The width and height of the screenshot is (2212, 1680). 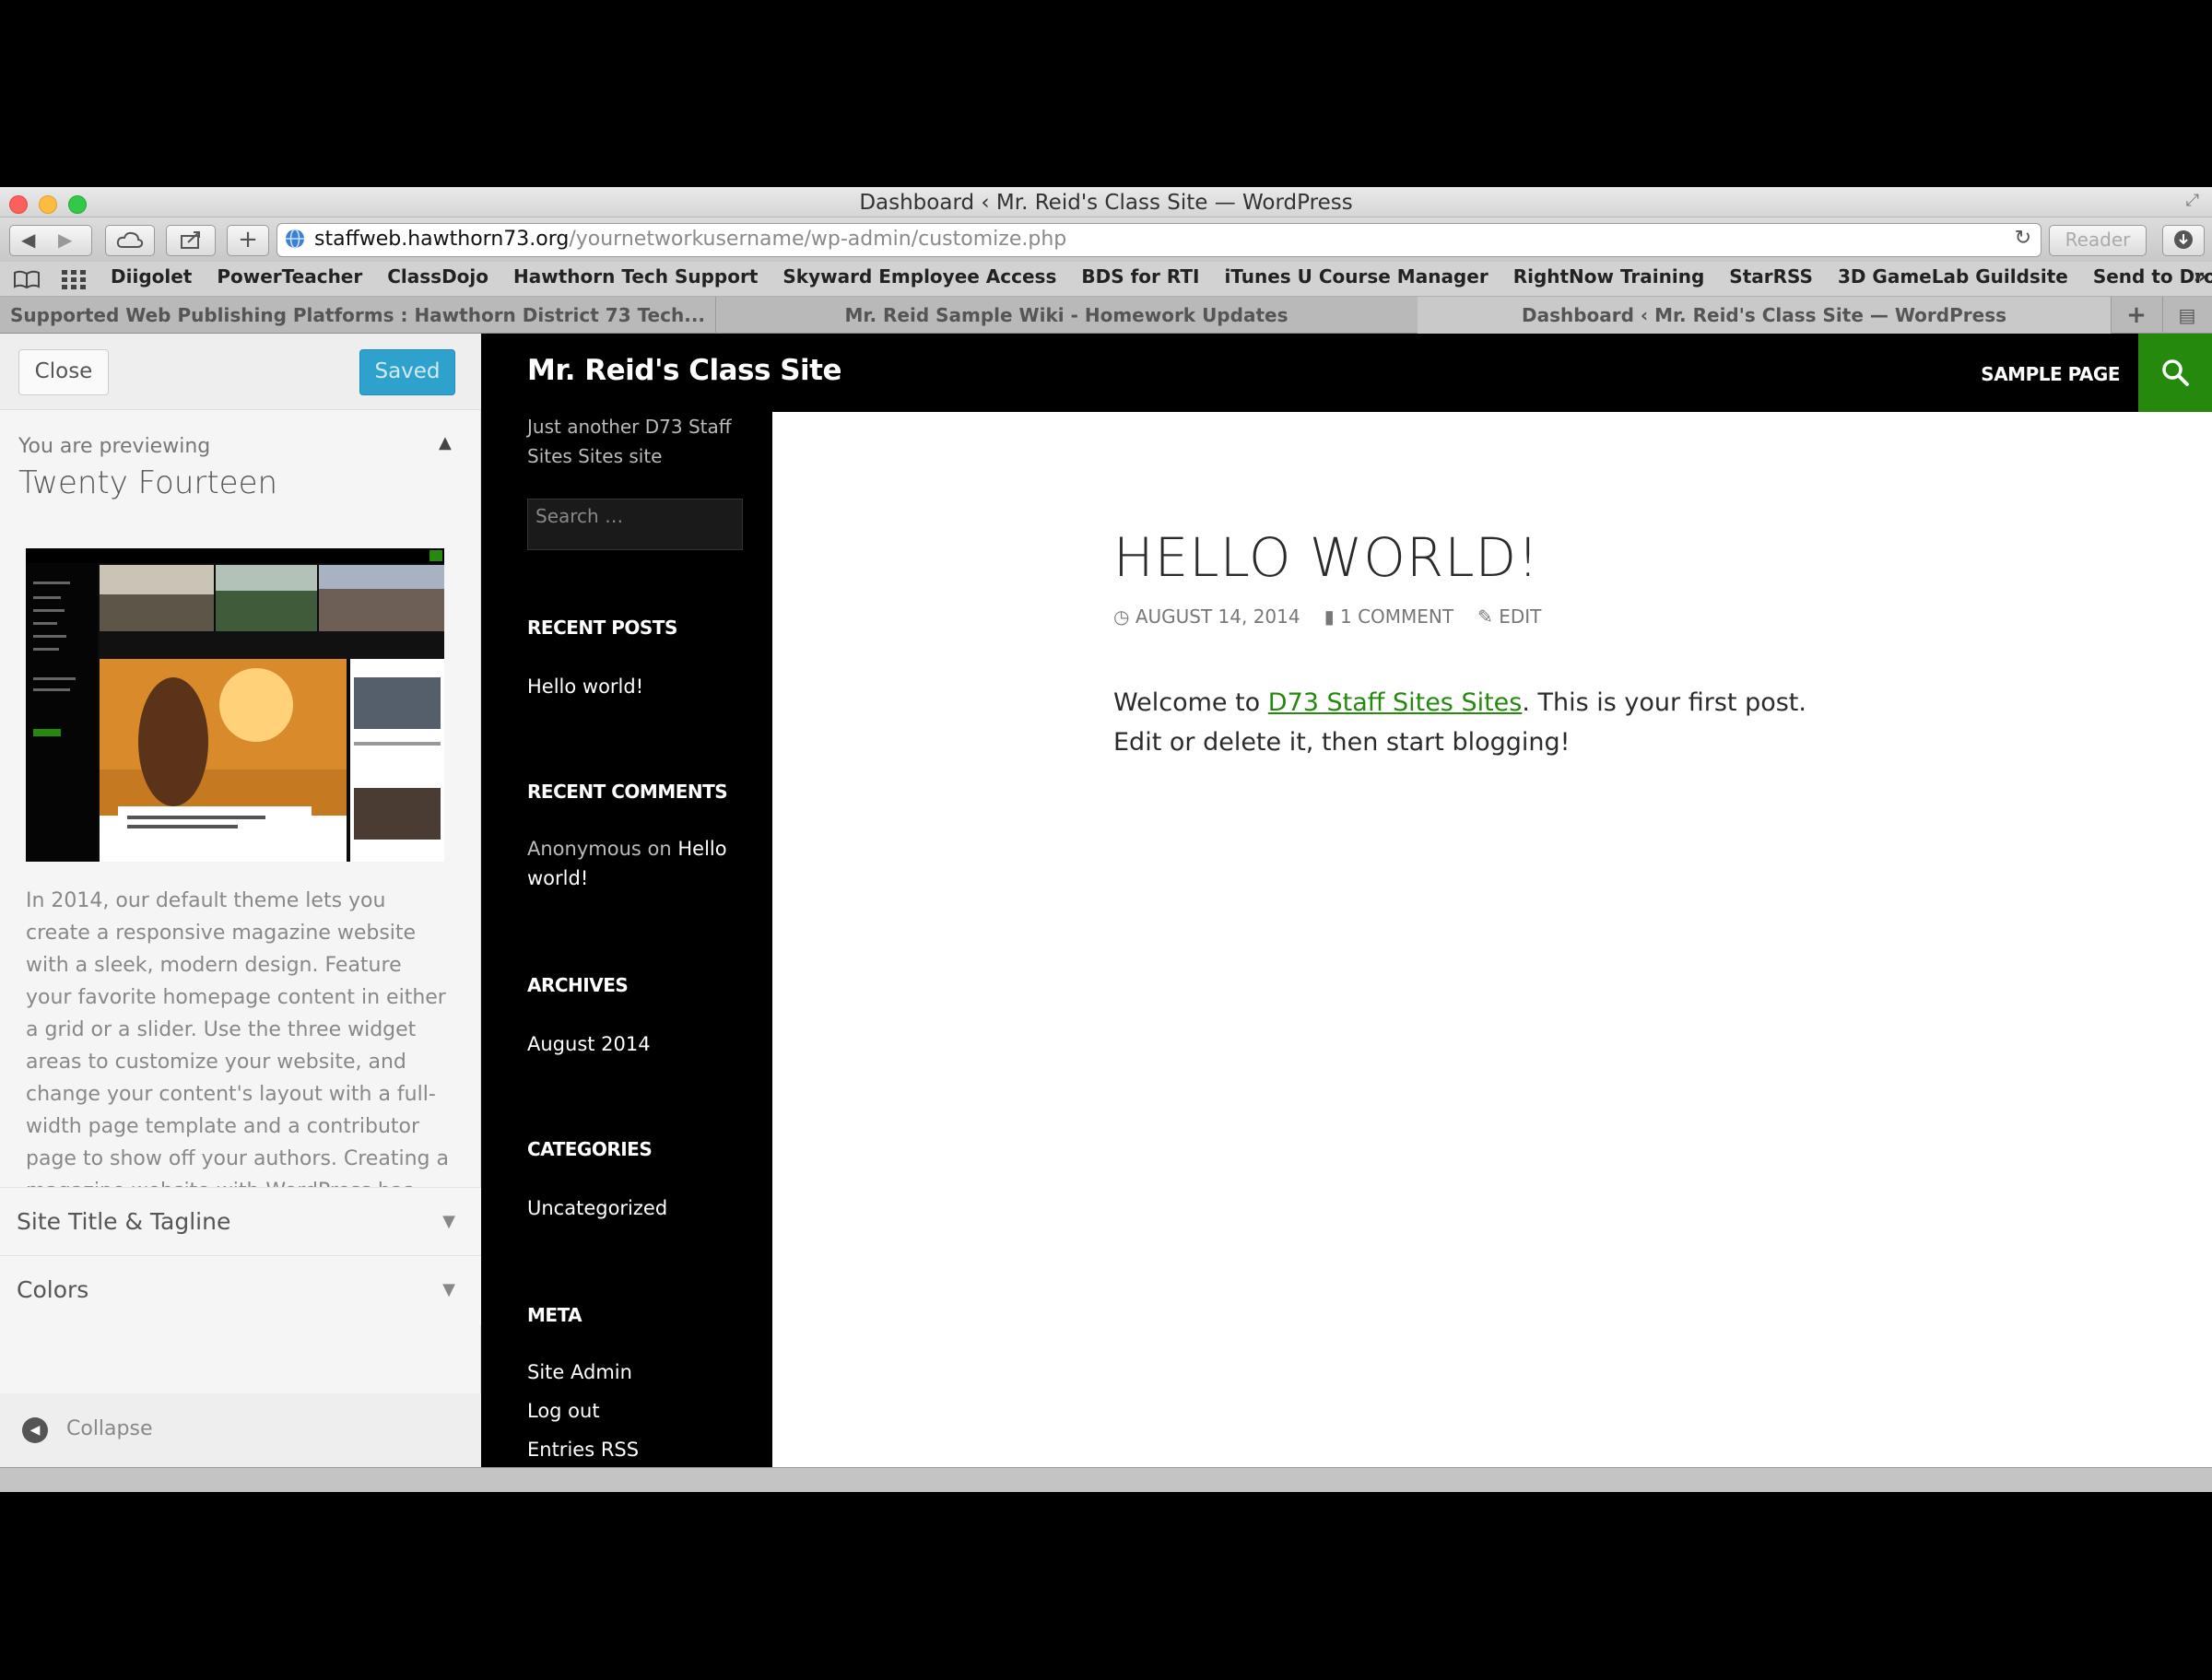 What do you see at coordinates (240, 1430) in the screenshot?
I see `collapse-button: ◀ Collapse` at bounding box center [240, 1430].